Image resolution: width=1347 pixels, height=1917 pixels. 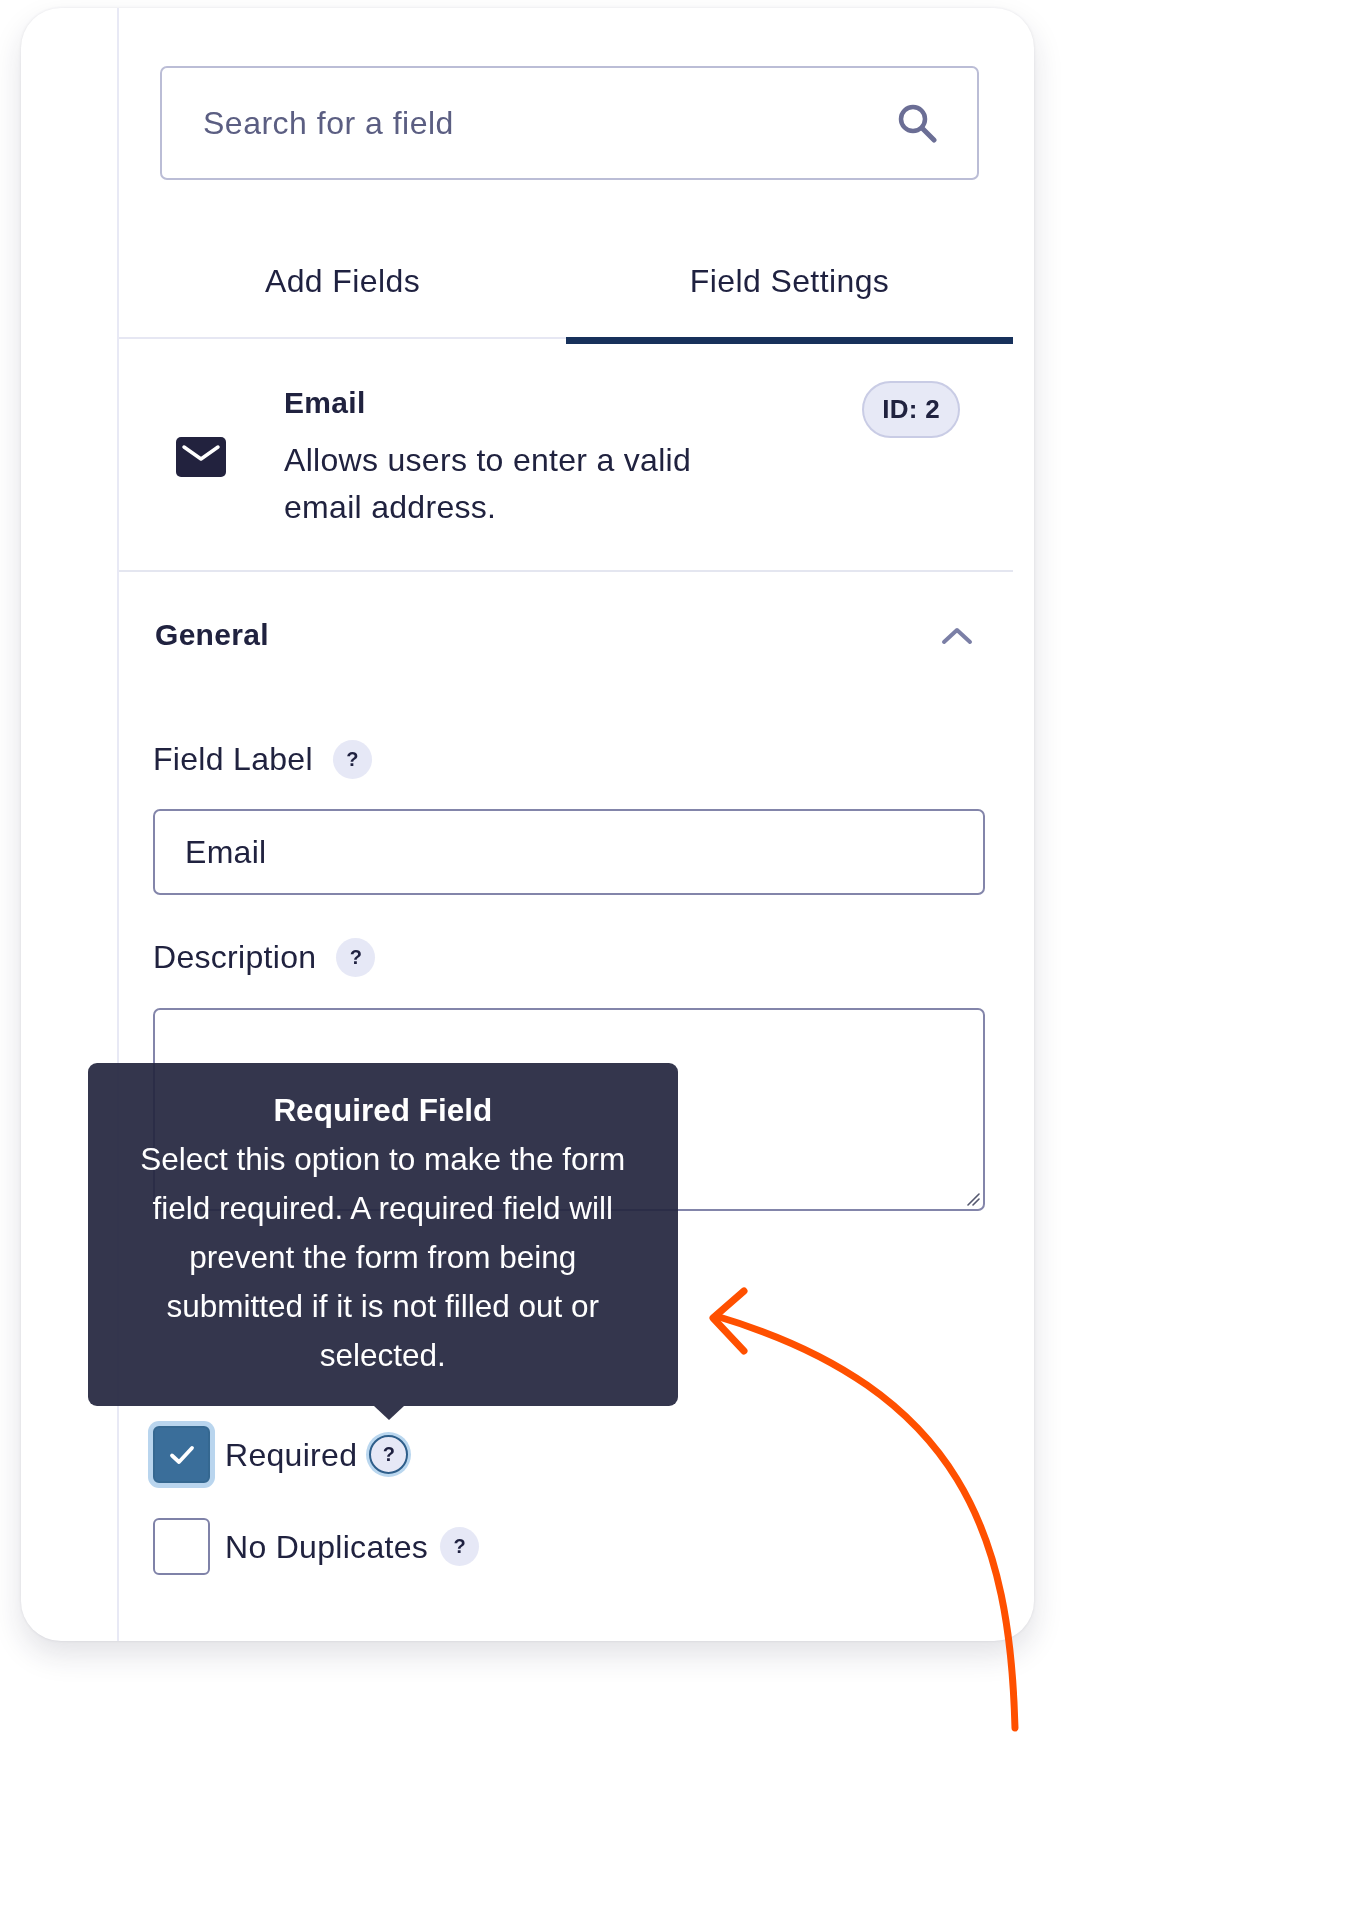 What do you see at coordinates (327, 1547) in the screenshot?
I see `checkbox-label: No Duplicates` at bounding box center [327, 1547].